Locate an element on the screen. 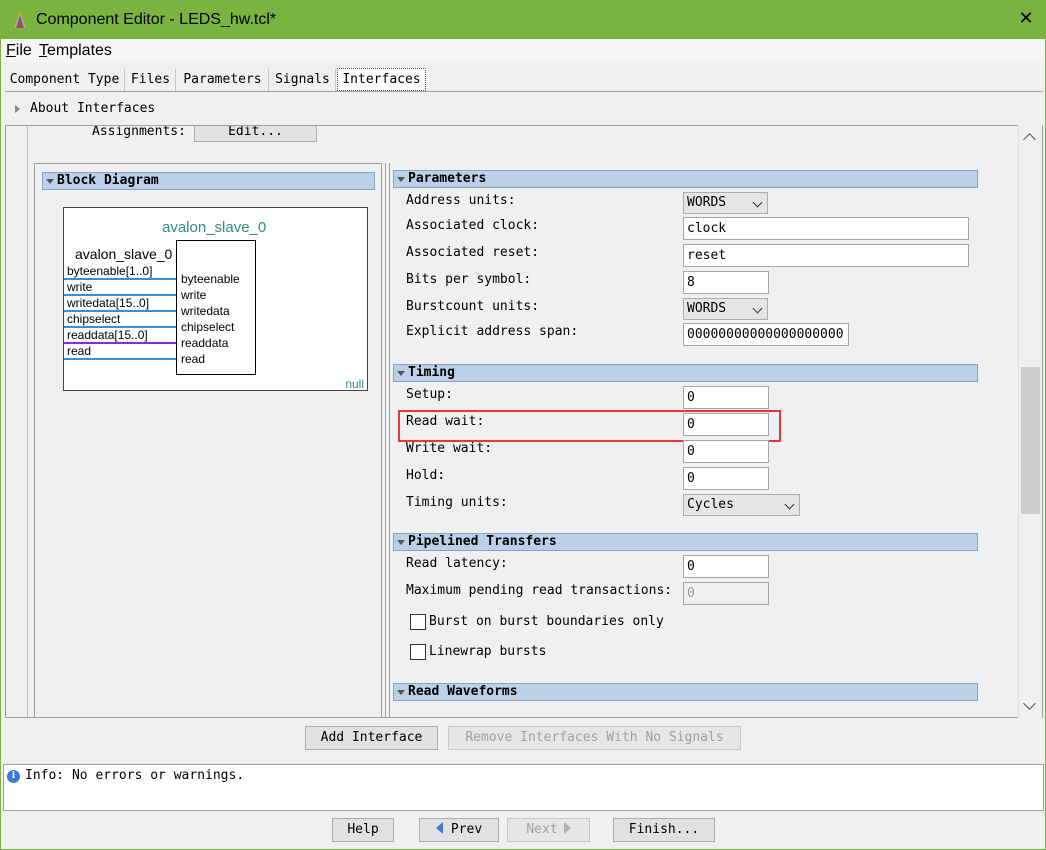 This screenshot has width=1046, height=850. help-button: Help is located at coordinates (363, 830).